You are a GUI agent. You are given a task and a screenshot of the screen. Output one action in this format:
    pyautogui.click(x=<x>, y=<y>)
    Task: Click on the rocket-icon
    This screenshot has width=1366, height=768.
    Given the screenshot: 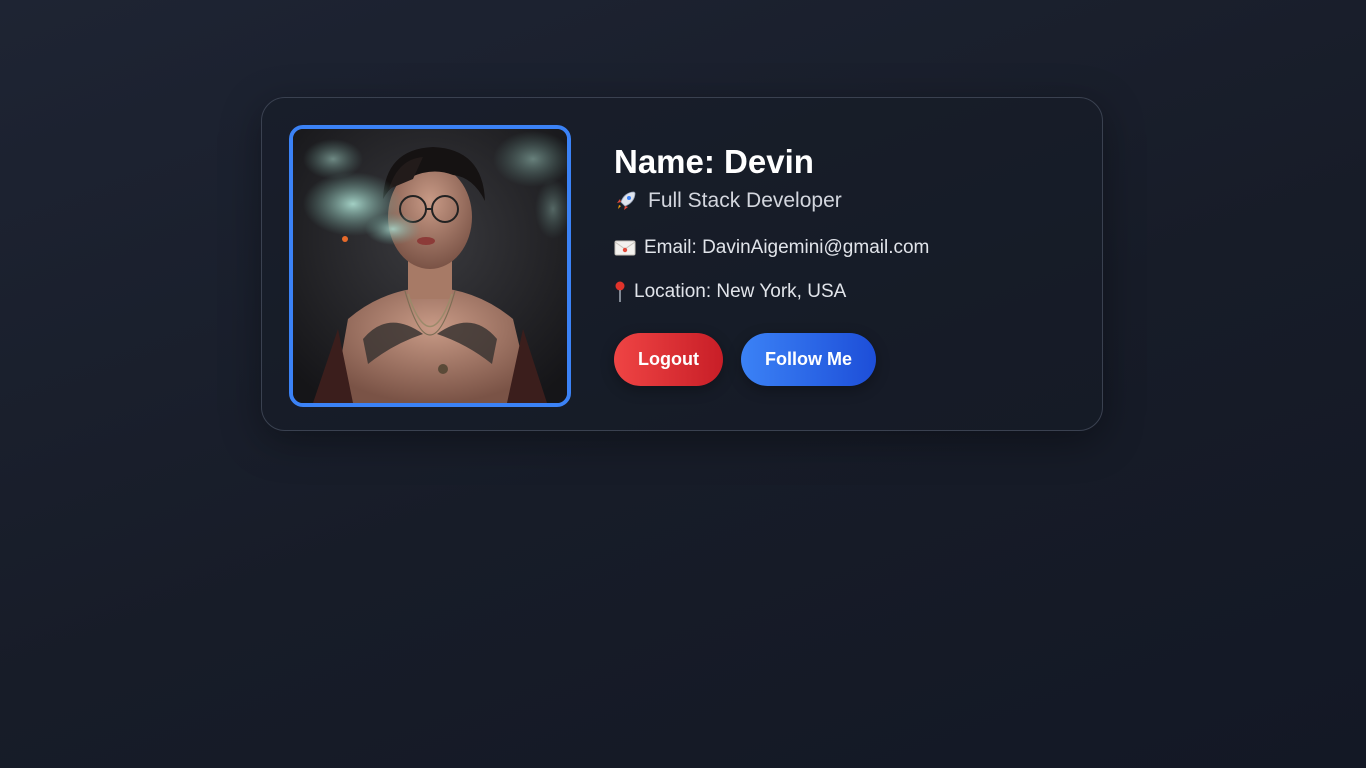 What is the action you would take?
    pyautogui.click(x=626, y=201)
    